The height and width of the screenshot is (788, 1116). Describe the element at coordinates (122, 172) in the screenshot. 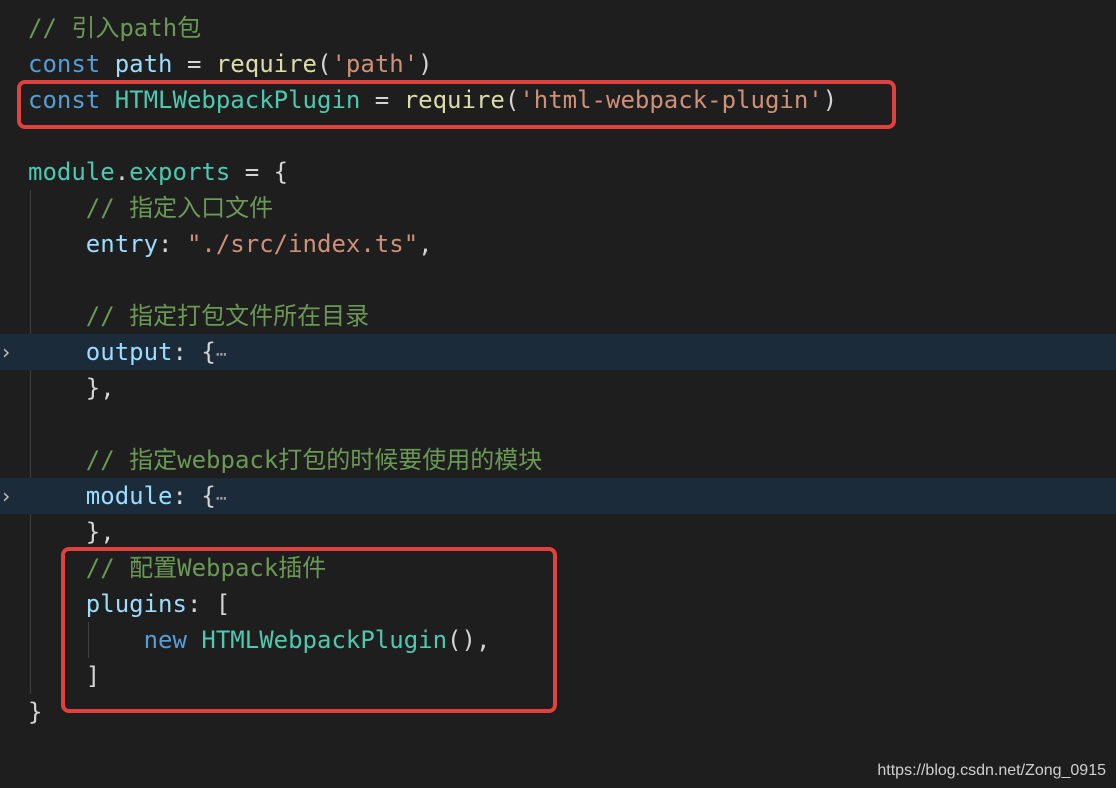

I see `code-token: .` at that location.